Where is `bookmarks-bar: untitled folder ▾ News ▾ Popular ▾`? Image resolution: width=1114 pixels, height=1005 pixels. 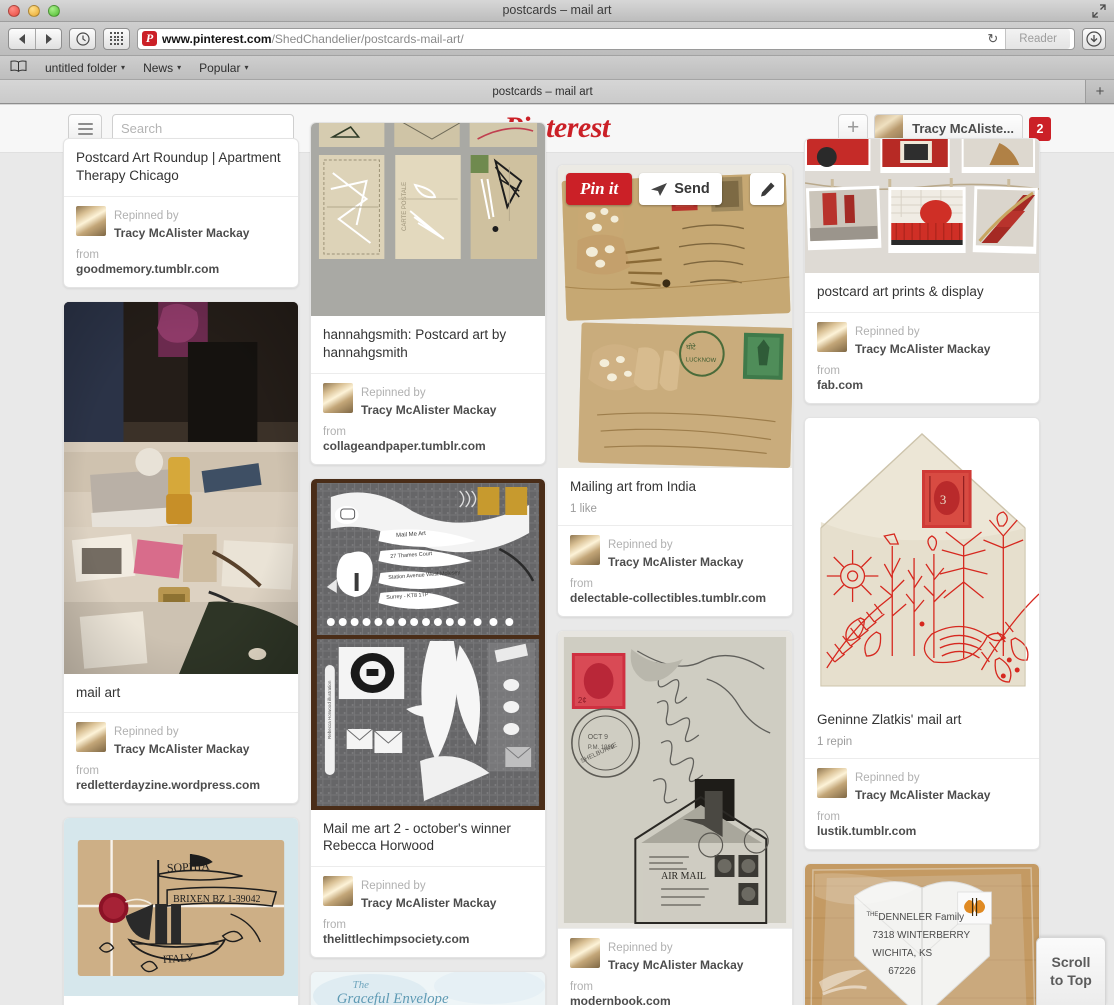
bookmarks-bar: untitled folder ▾ News ▾ Popular ▾ is located at coordinates (557, 68).